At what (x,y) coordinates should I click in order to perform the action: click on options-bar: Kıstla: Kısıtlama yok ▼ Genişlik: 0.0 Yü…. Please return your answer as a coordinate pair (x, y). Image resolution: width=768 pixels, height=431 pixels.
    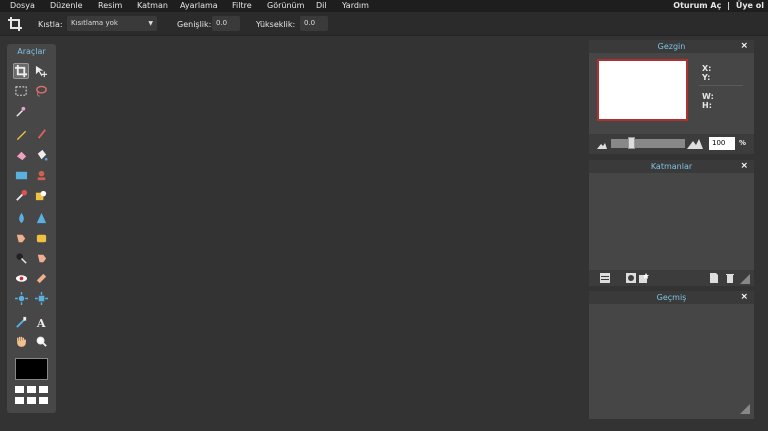
    Looking at the image, I should click on (384, 24).